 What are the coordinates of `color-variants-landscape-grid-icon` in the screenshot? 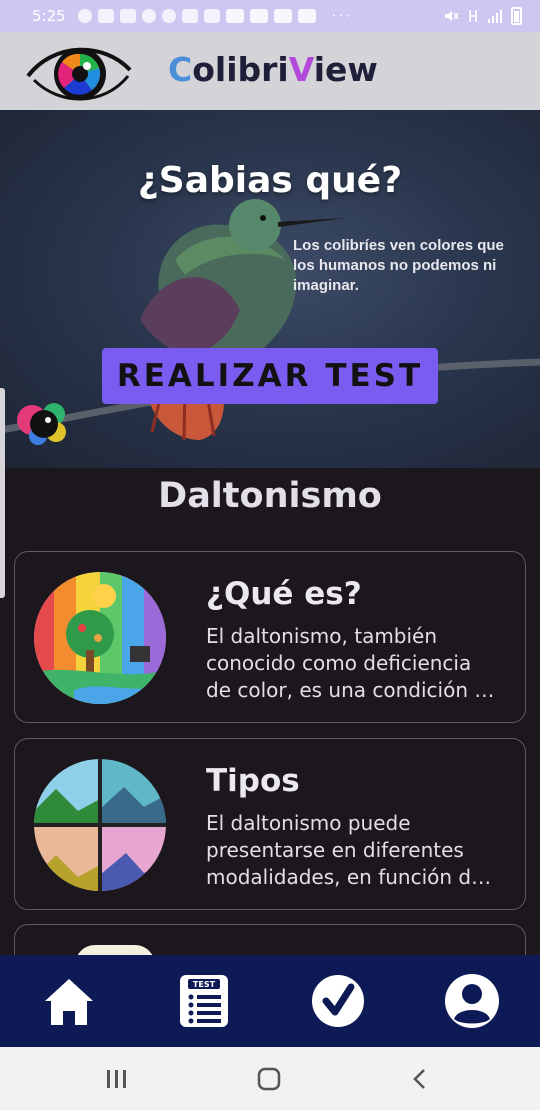 It's located at (100, 825).